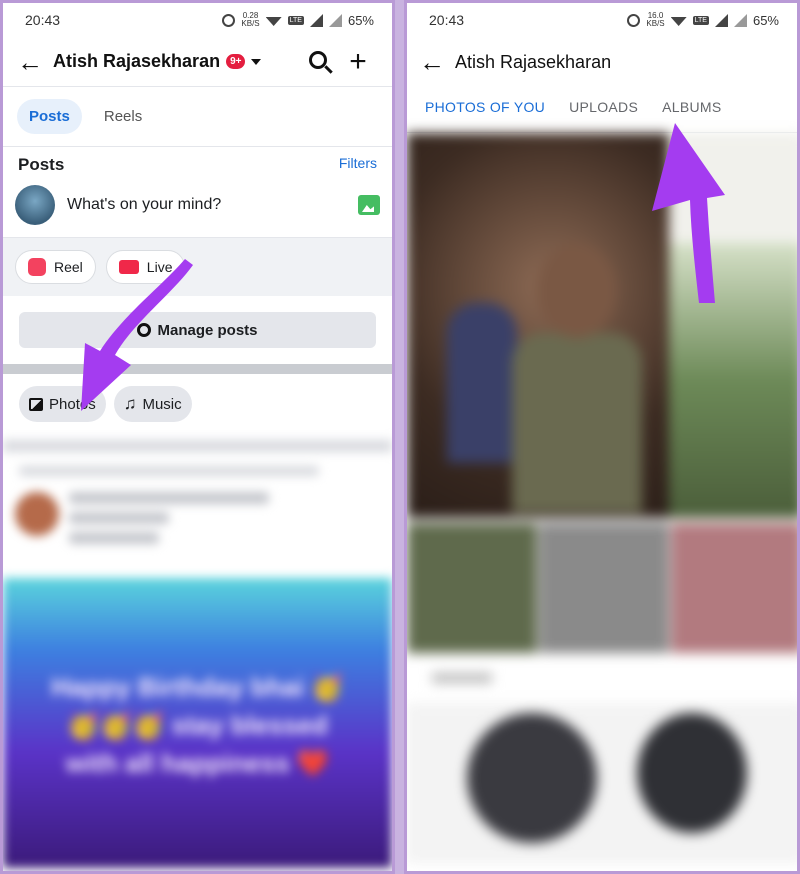  What do you see at coordinates (197, 20) in the screenshot?
I see `status-bar: 20:43 0.28 KB/S LTE 65%` at bounding box center [197, 20].